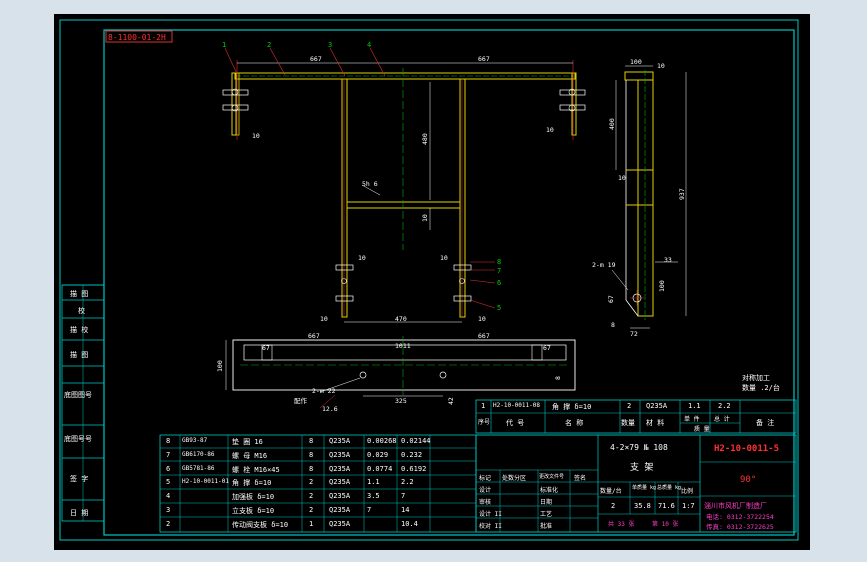 This screenshot has width=867, height=562. I want to click on bom-cell-qty: 1, so click(311, 523).